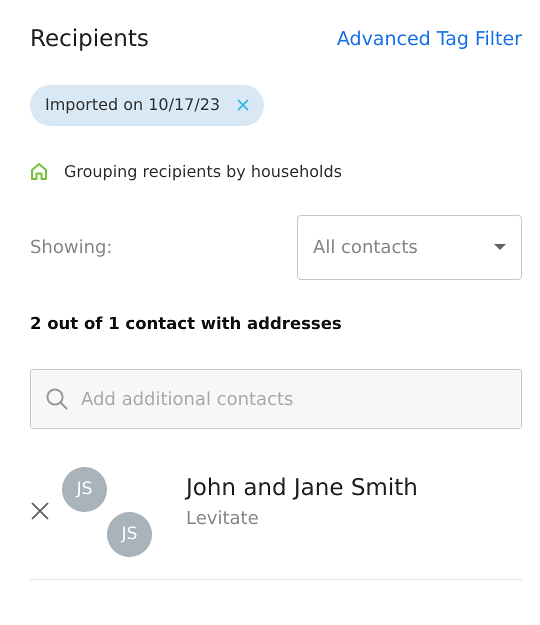 This screenshot has width=540, height=625. Describe the element at coordinates (302, 488) in the screenshot. I see `recipient-name: John and Jane Smith` at that location.